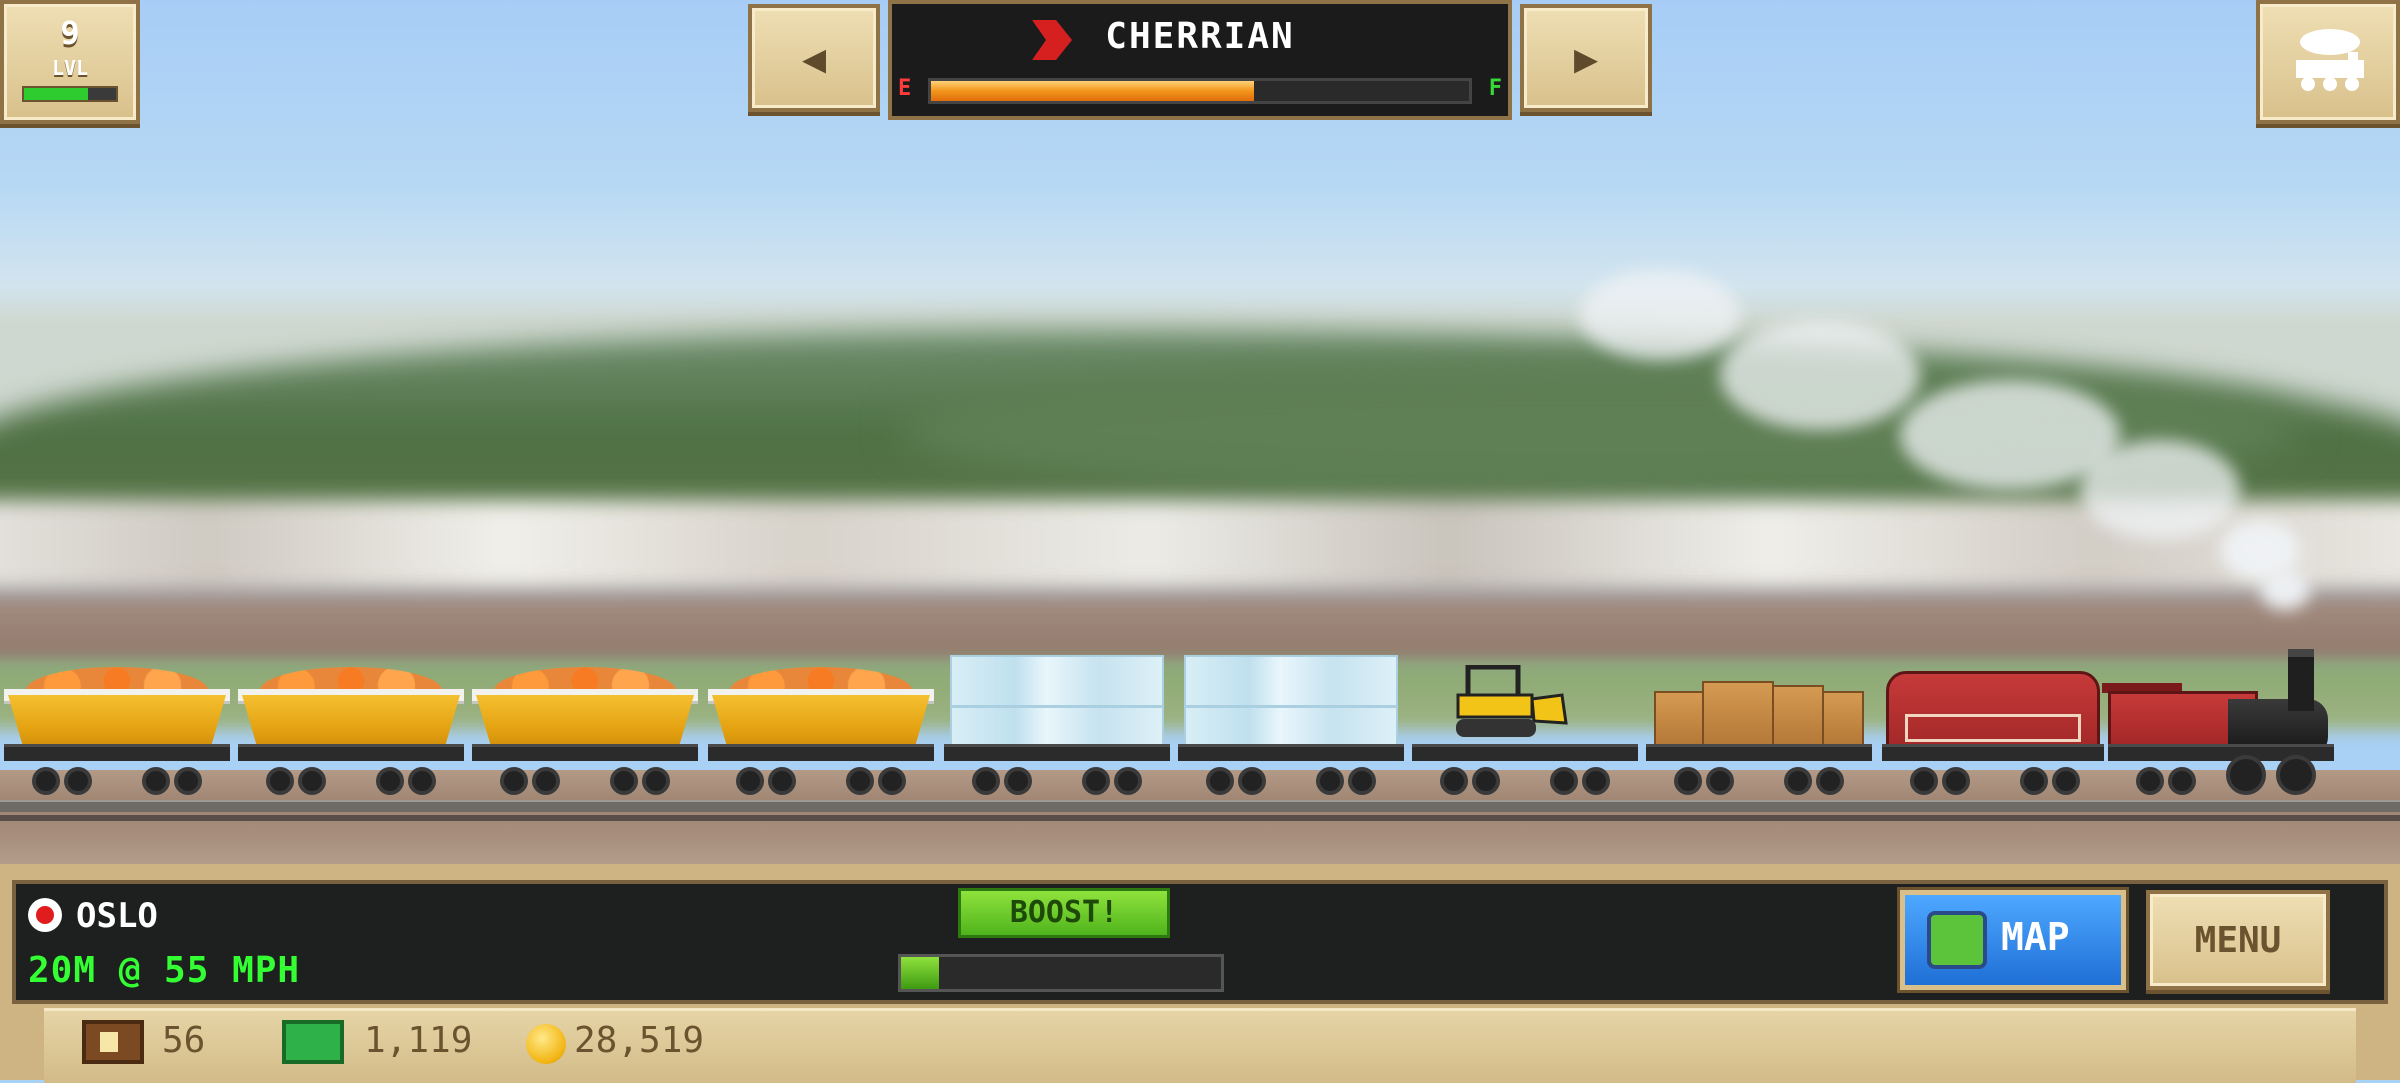 This screenshot has width=2400, height=1083. I want to click on level-badge: 9 LVL, so click(70, 62).